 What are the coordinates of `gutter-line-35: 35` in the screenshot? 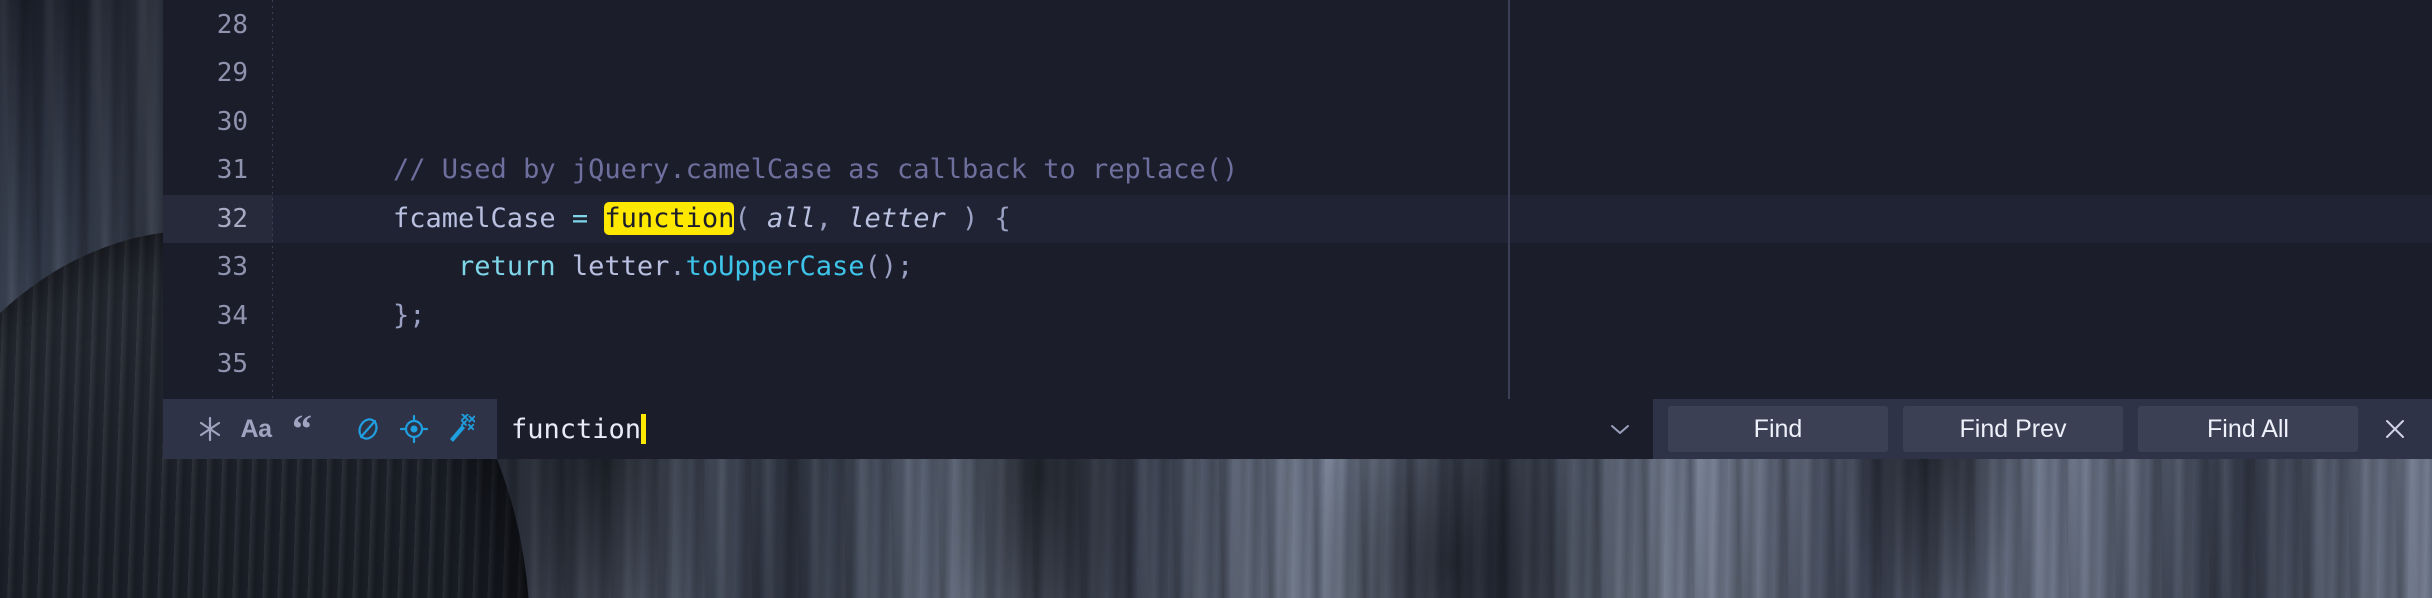 It's located at (218, 364).